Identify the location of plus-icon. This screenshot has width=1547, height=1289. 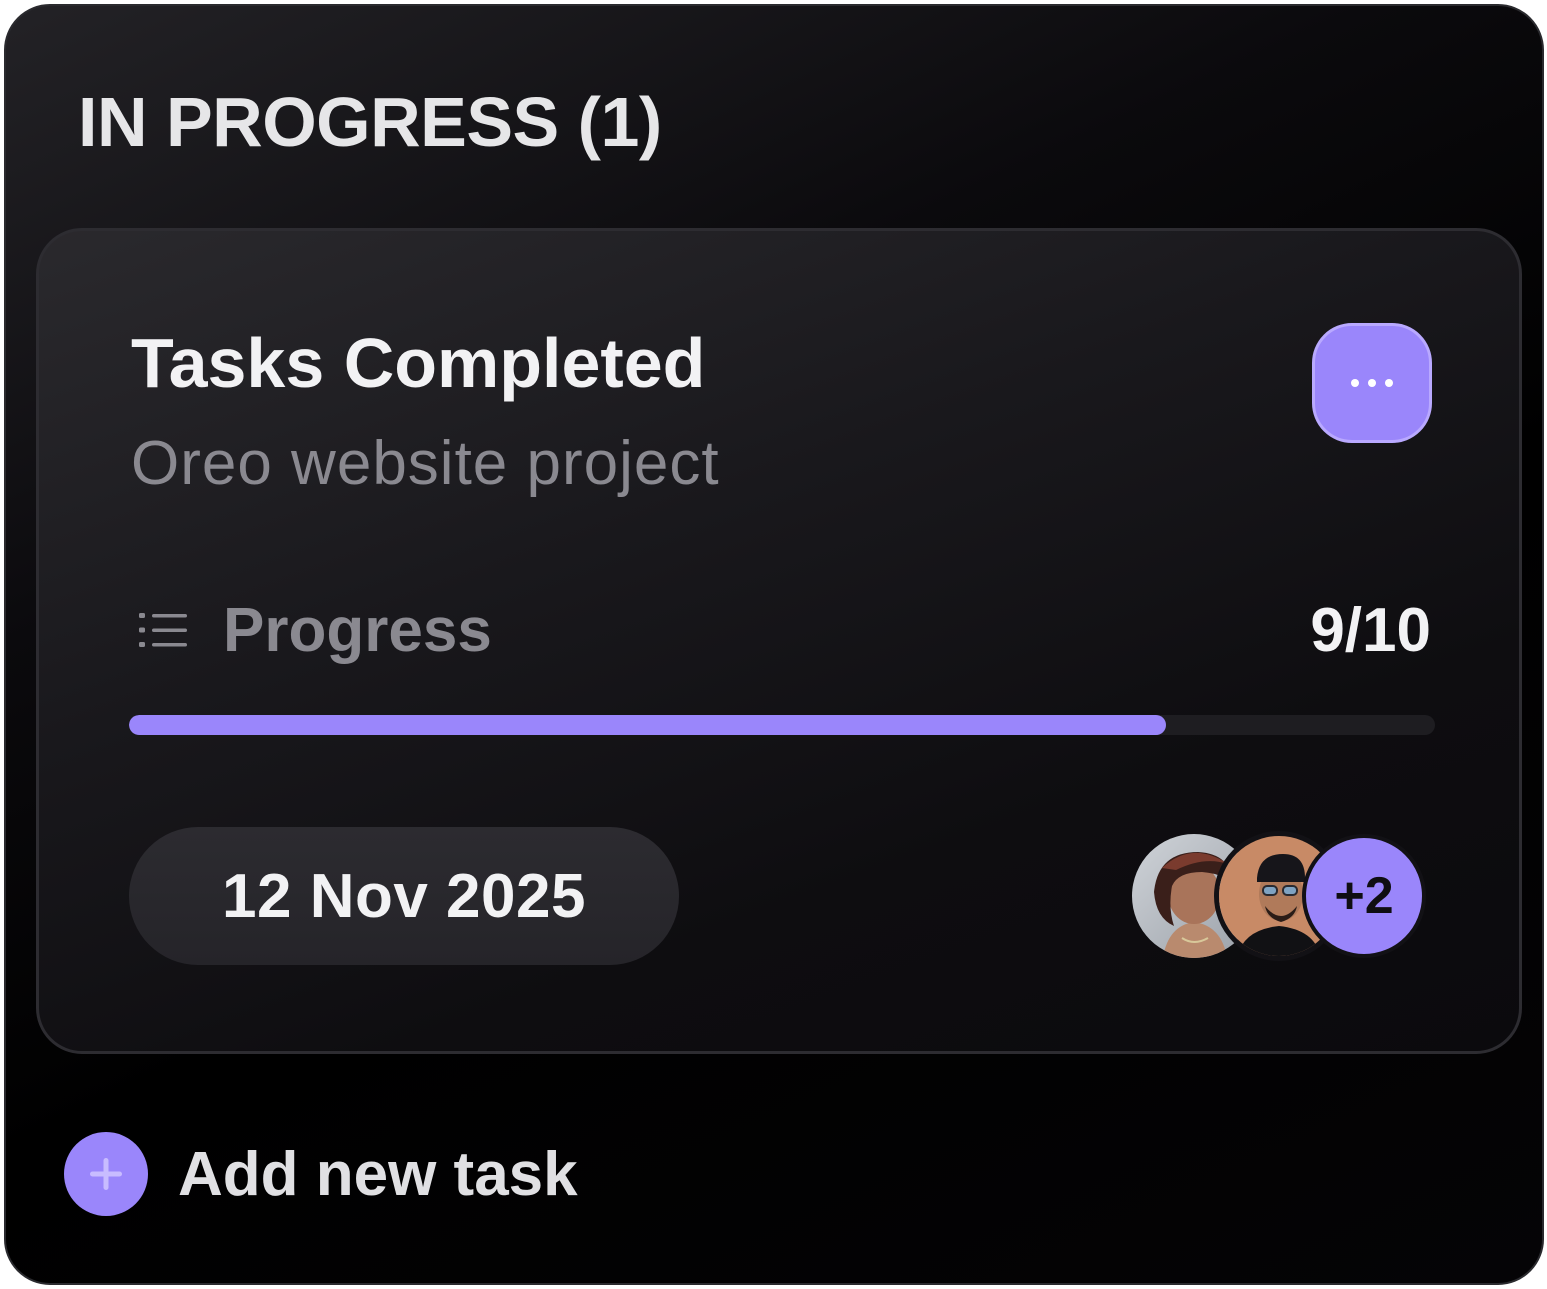
(106, 1174).